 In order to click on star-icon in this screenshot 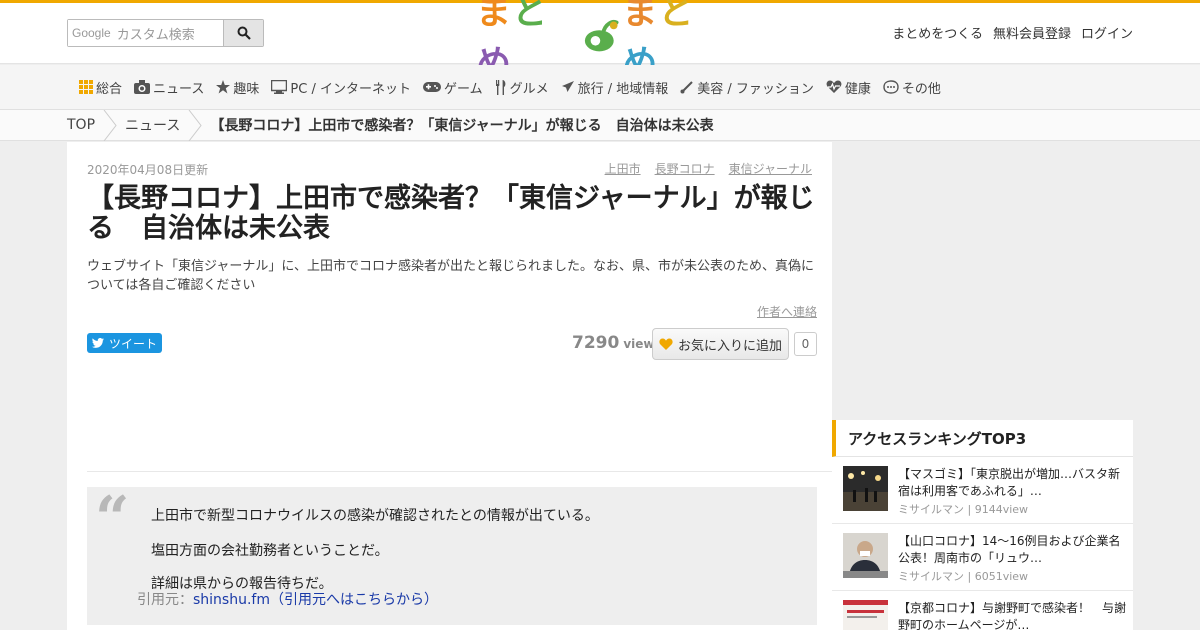, I will do `click(223, 87)`.